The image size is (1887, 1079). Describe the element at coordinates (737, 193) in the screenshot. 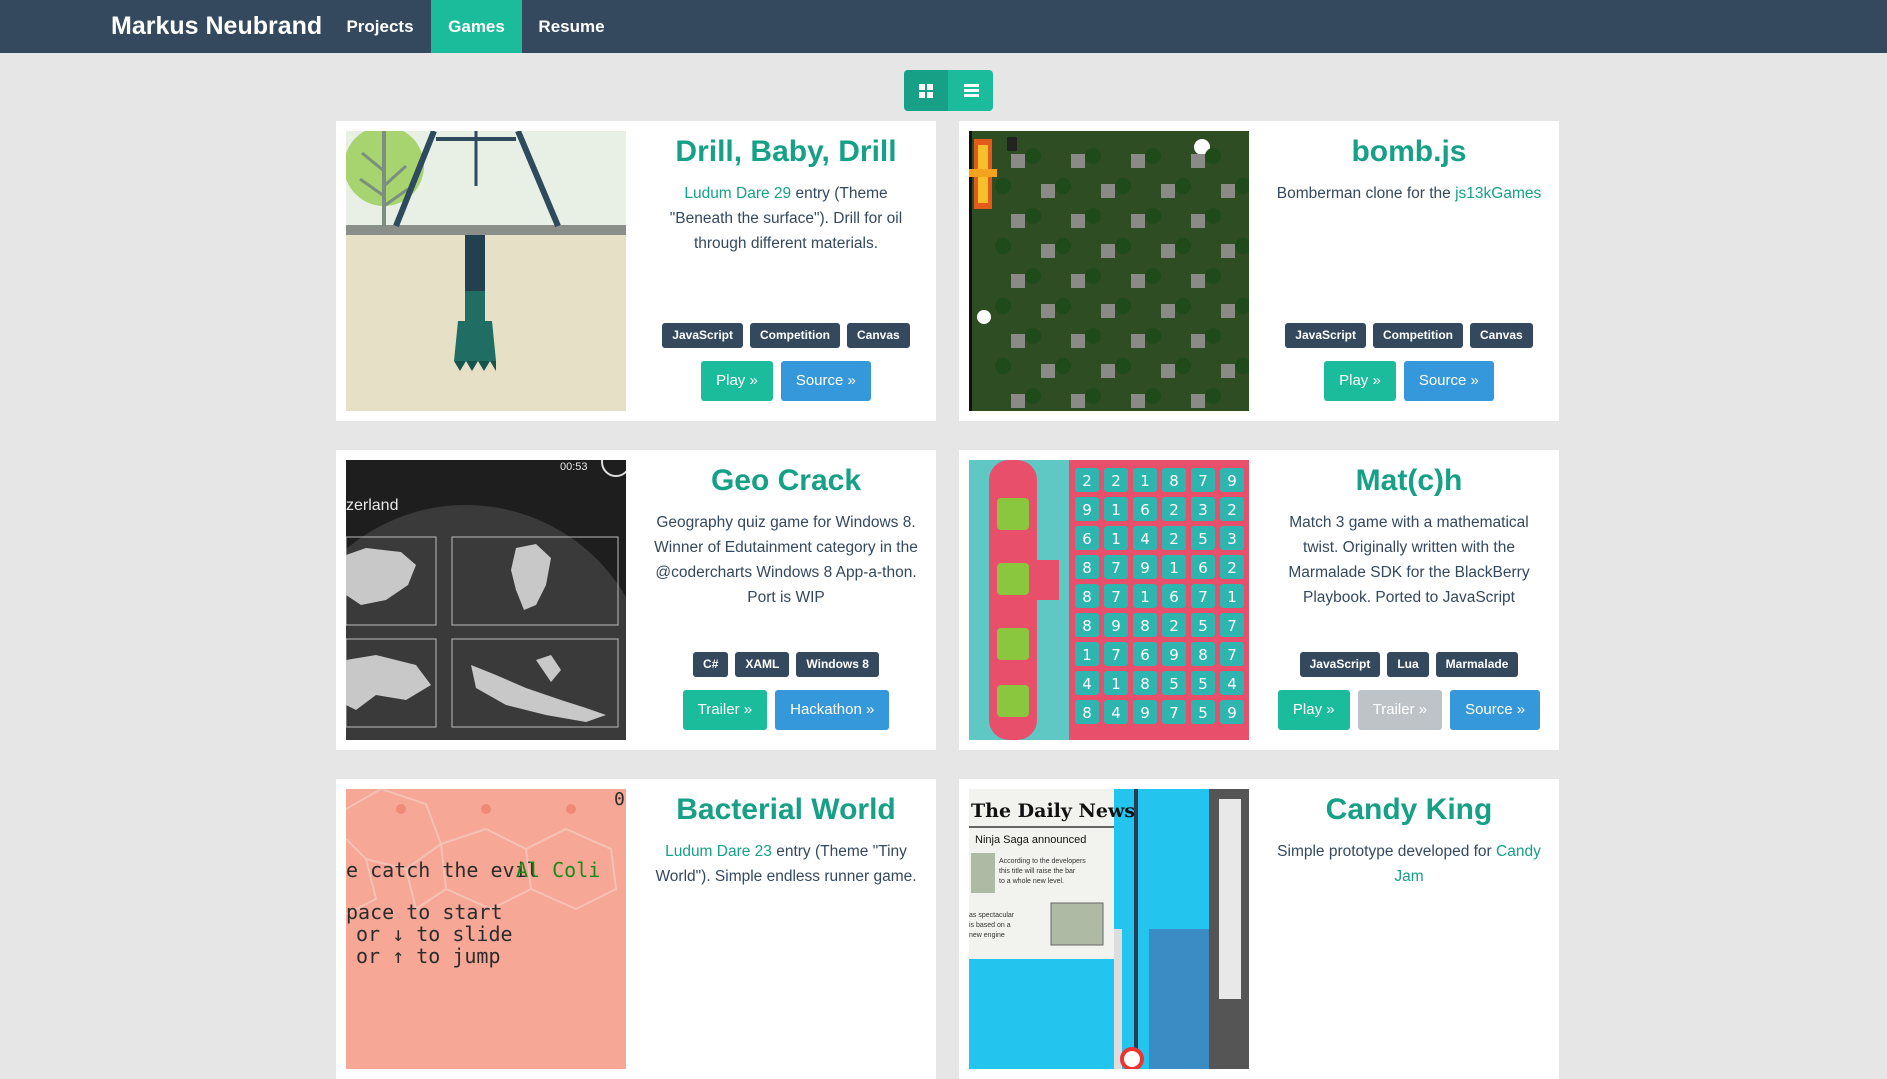

I see `ludum-dare-link: Ludum Dare 29` at that location.